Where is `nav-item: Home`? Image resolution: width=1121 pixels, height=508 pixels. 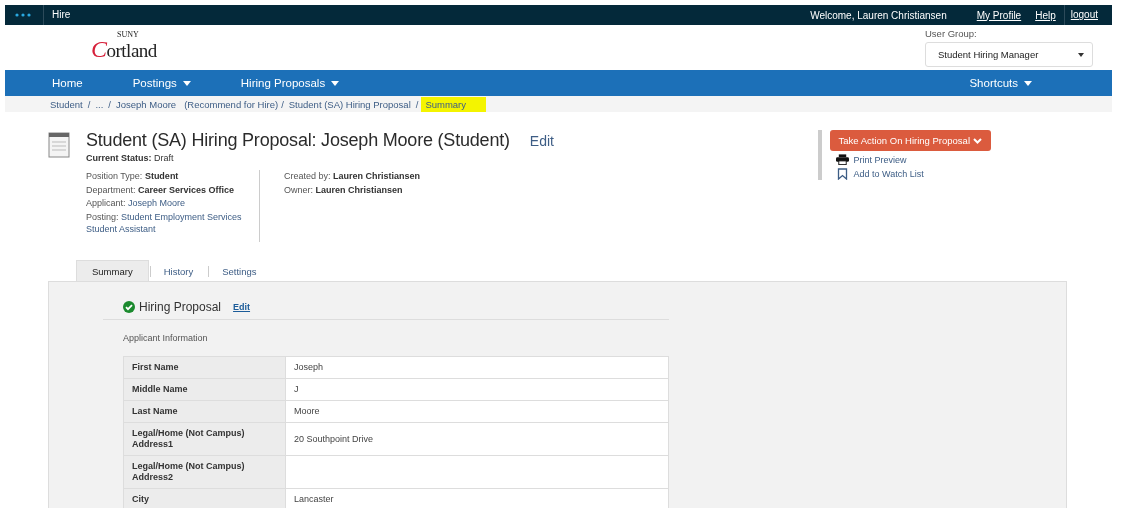 nav-item: Home is located at coordinates (67, 83).